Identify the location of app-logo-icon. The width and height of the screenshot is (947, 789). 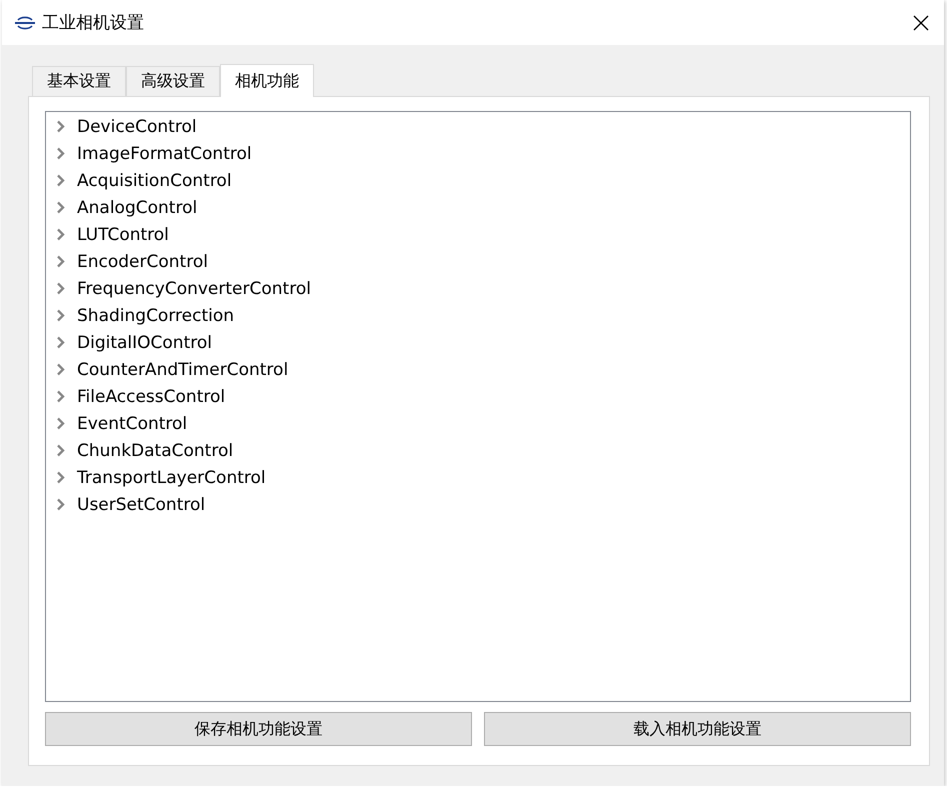
(25, 23).